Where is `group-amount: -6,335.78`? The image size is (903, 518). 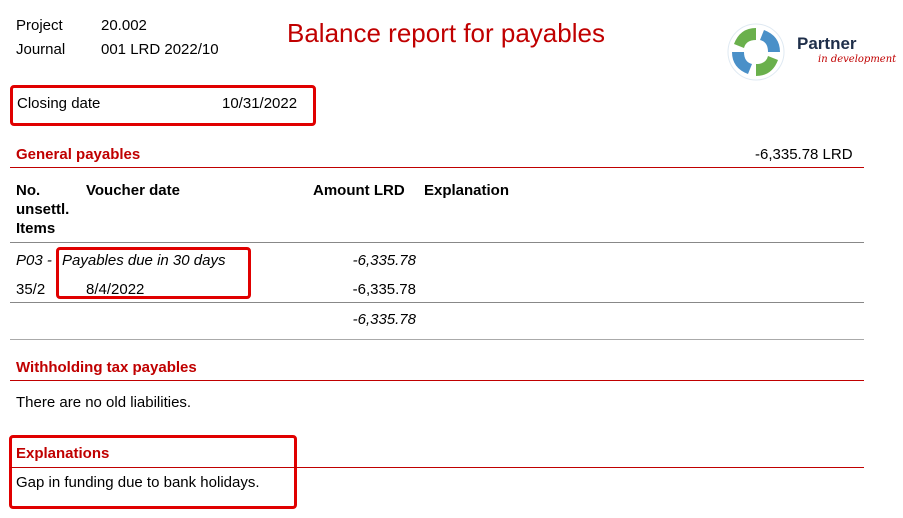 group-amount: -6,335.78 is located at coordinates (384, 260).